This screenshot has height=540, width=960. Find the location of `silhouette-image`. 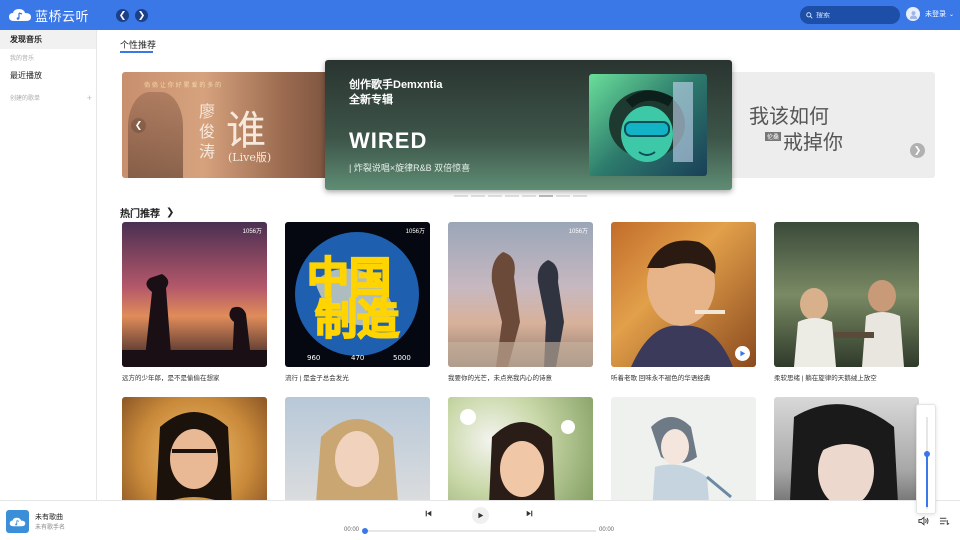

silhouette-image is located at coordinates (194, 320).